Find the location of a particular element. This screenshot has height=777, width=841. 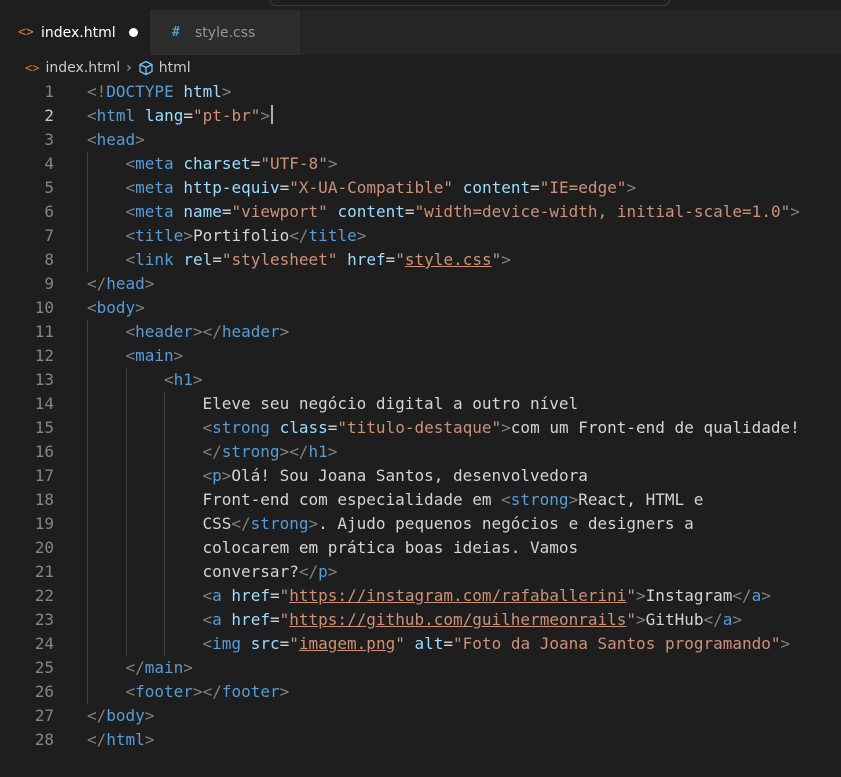

code-line: 2 <html lang="pt-br"> is located at coordinates (420, 116).